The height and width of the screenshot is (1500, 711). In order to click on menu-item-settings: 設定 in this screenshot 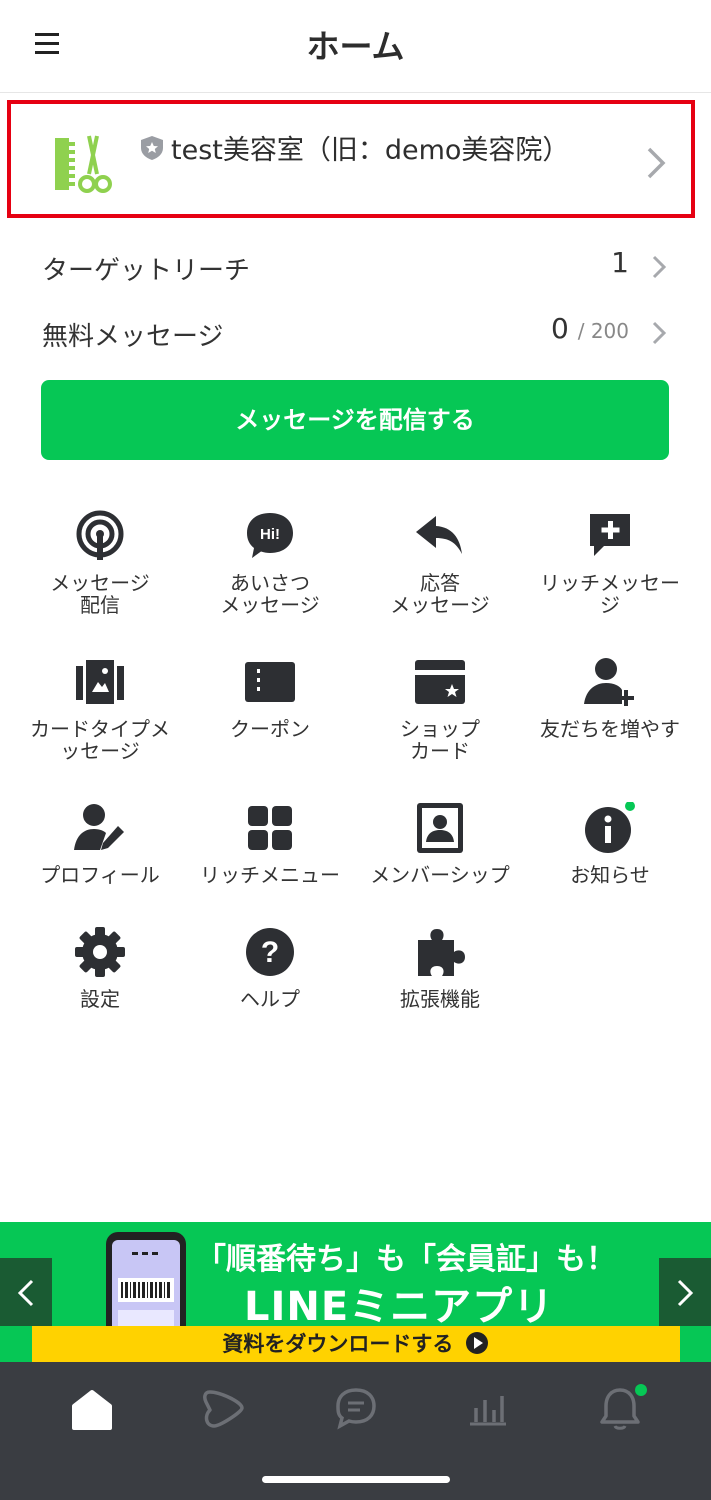, I will do `click(100, 968)`.